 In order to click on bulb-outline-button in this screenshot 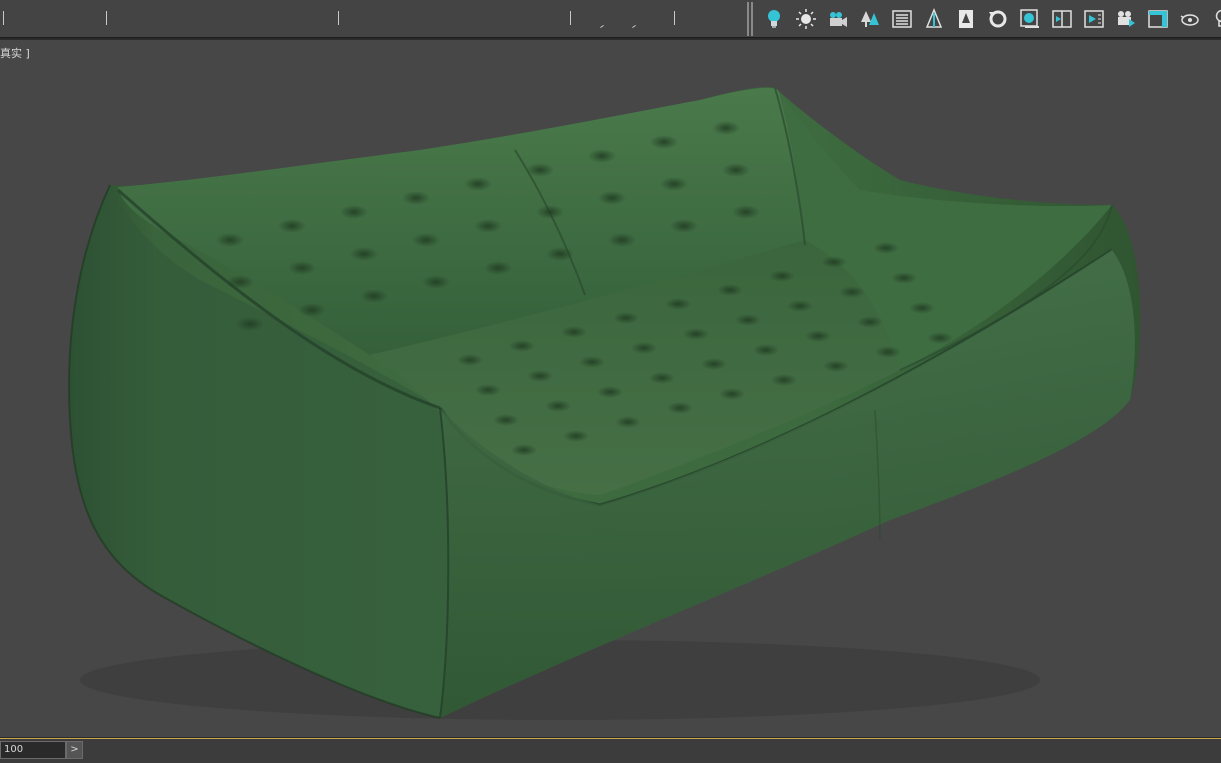, I will do `click(1213, 19)`.